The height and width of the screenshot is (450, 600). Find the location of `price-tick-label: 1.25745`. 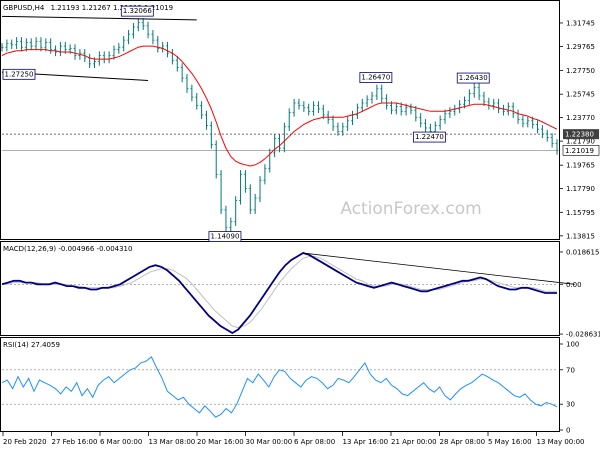

price-tick-label: 1.25745 is located at coordinates (580, 95).